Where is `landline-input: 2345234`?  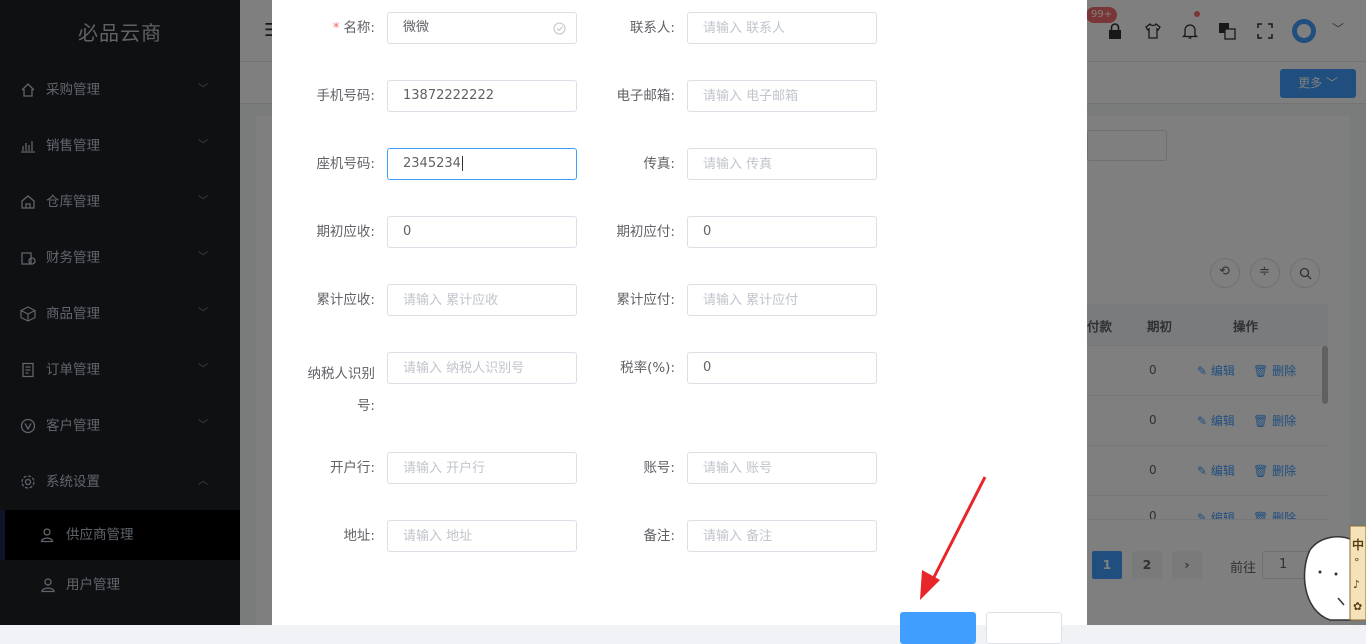
landline-input: 2345234 is located at coordinates (482, 164).